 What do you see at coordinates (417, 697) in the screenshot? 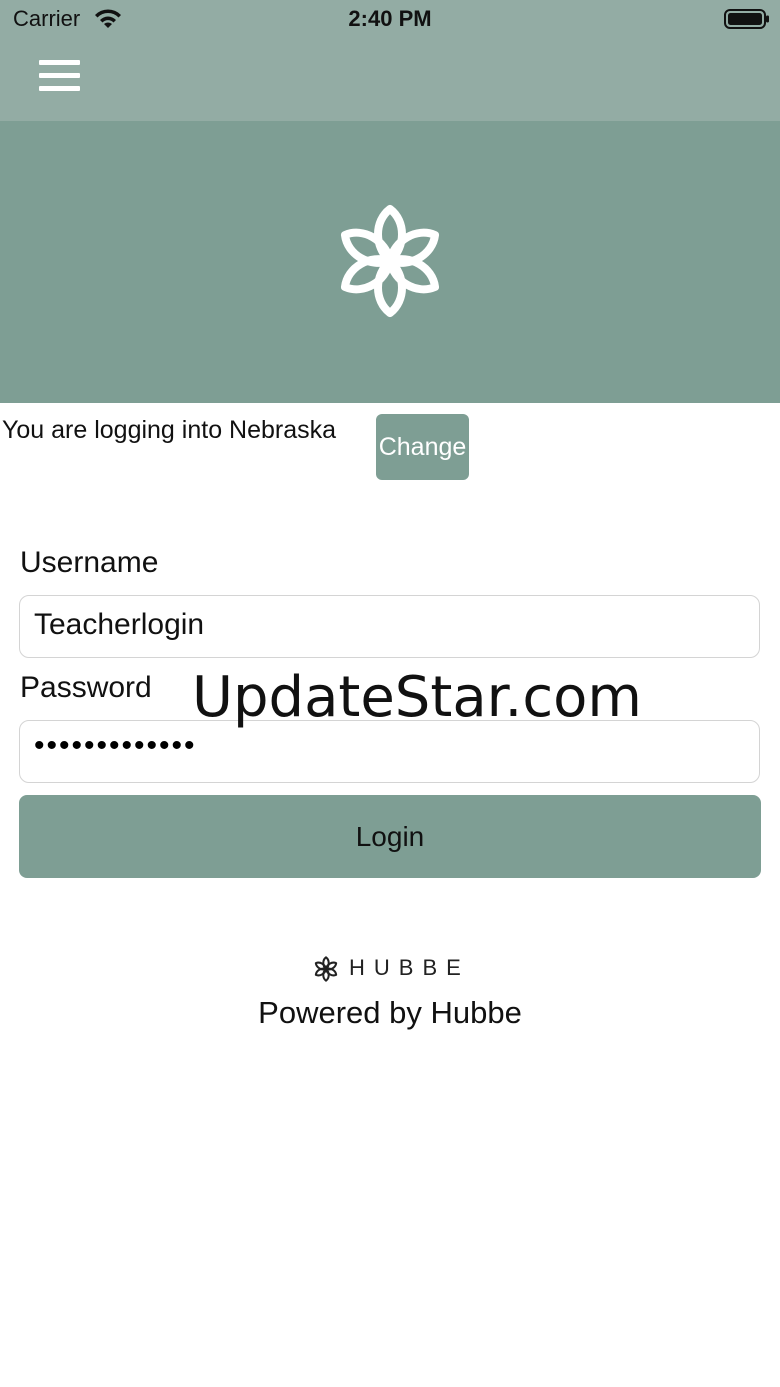
I see `watermark-text: UpdateStar.com` at bounding box center [417, 697].